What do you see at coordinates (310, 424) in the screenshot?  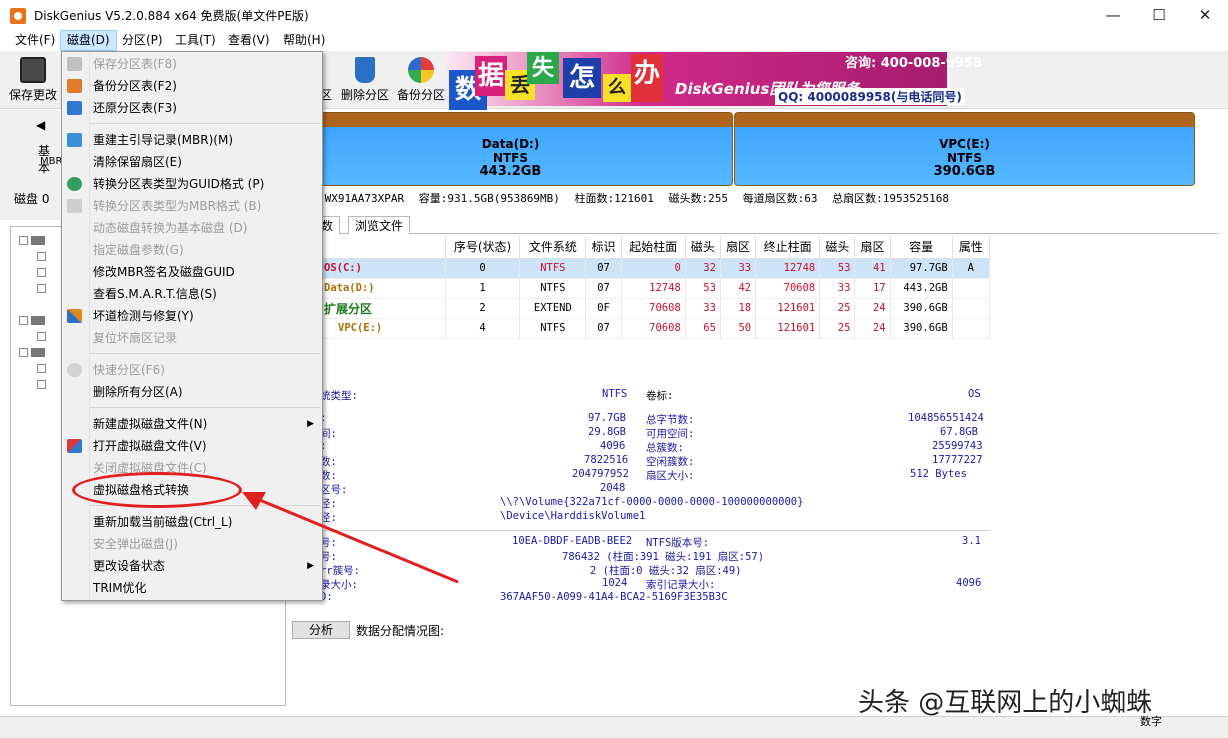 I see `submenu-arrow-icon: ▶` at bounding box center [310, 424].